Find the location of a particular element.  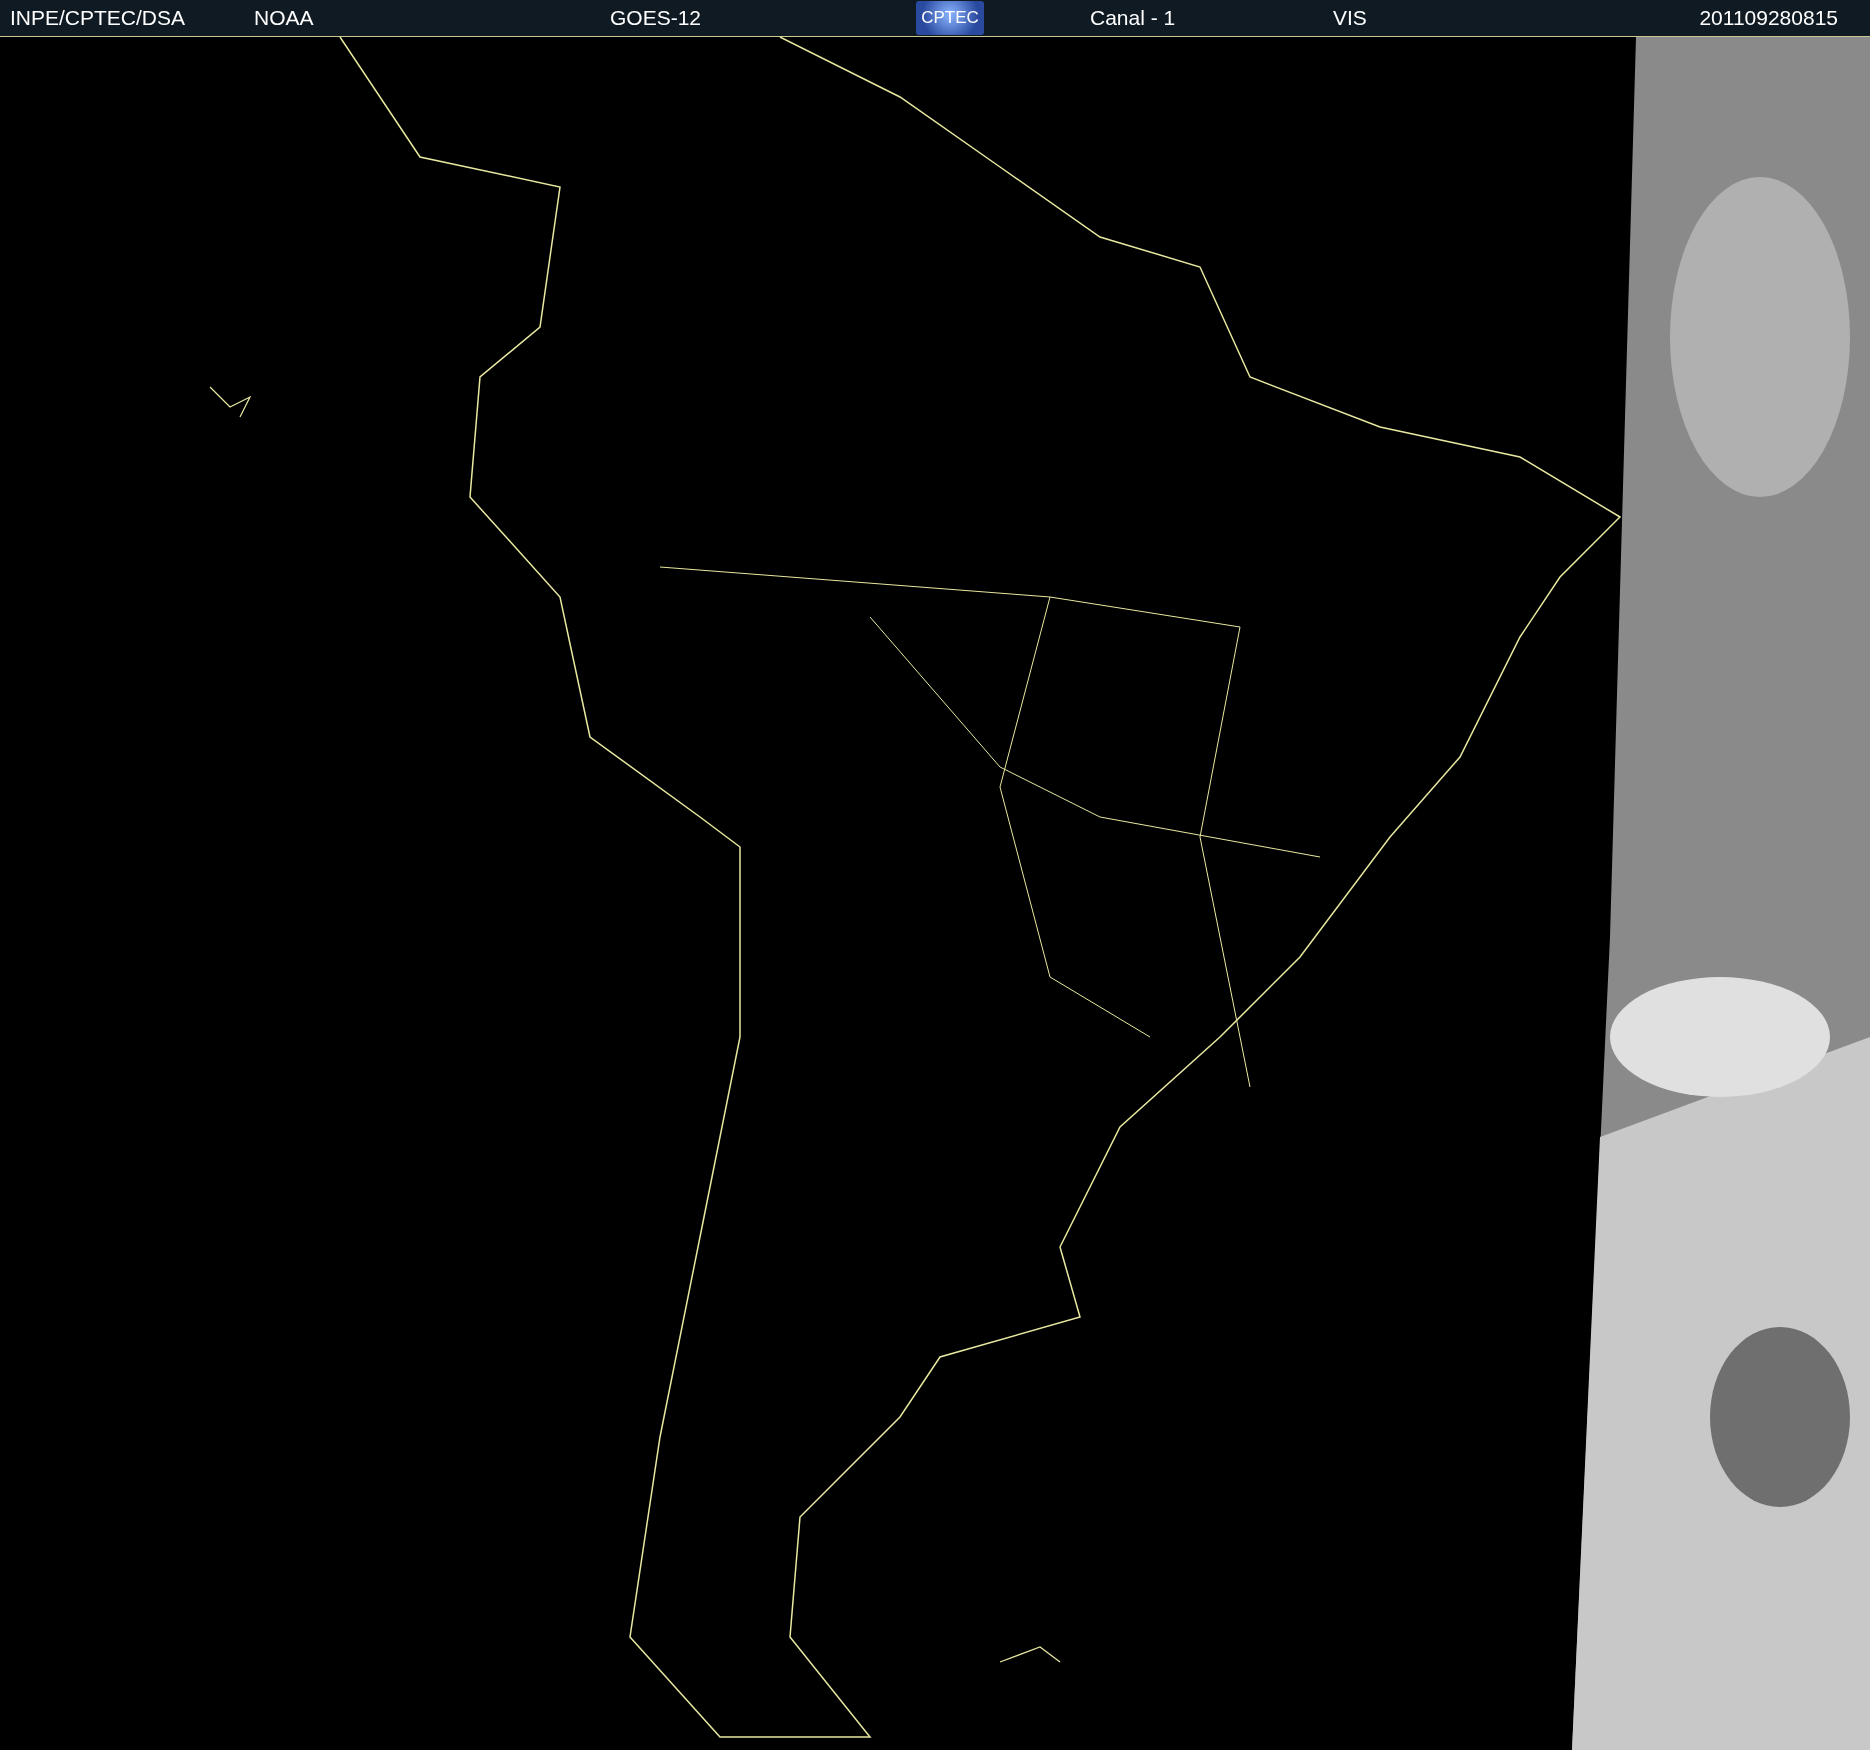

timestamp-label: 201109280815 is located at coordinates (1768, 18).